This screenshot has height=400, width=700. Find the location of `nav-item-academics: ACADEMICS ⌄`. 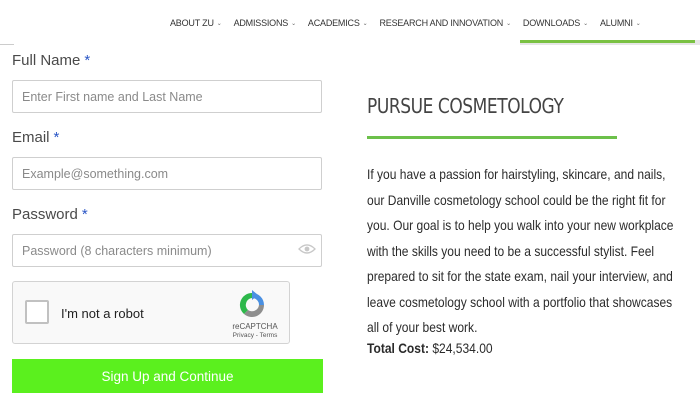

nav-item-academics: ACADEMICS ⌄ is located at coordinates (338, 23).